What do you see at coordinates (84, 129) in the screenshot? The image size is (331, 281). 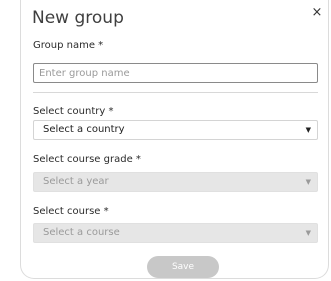 I see `country-select-value: Select a country` at bounding box center [84, 129].